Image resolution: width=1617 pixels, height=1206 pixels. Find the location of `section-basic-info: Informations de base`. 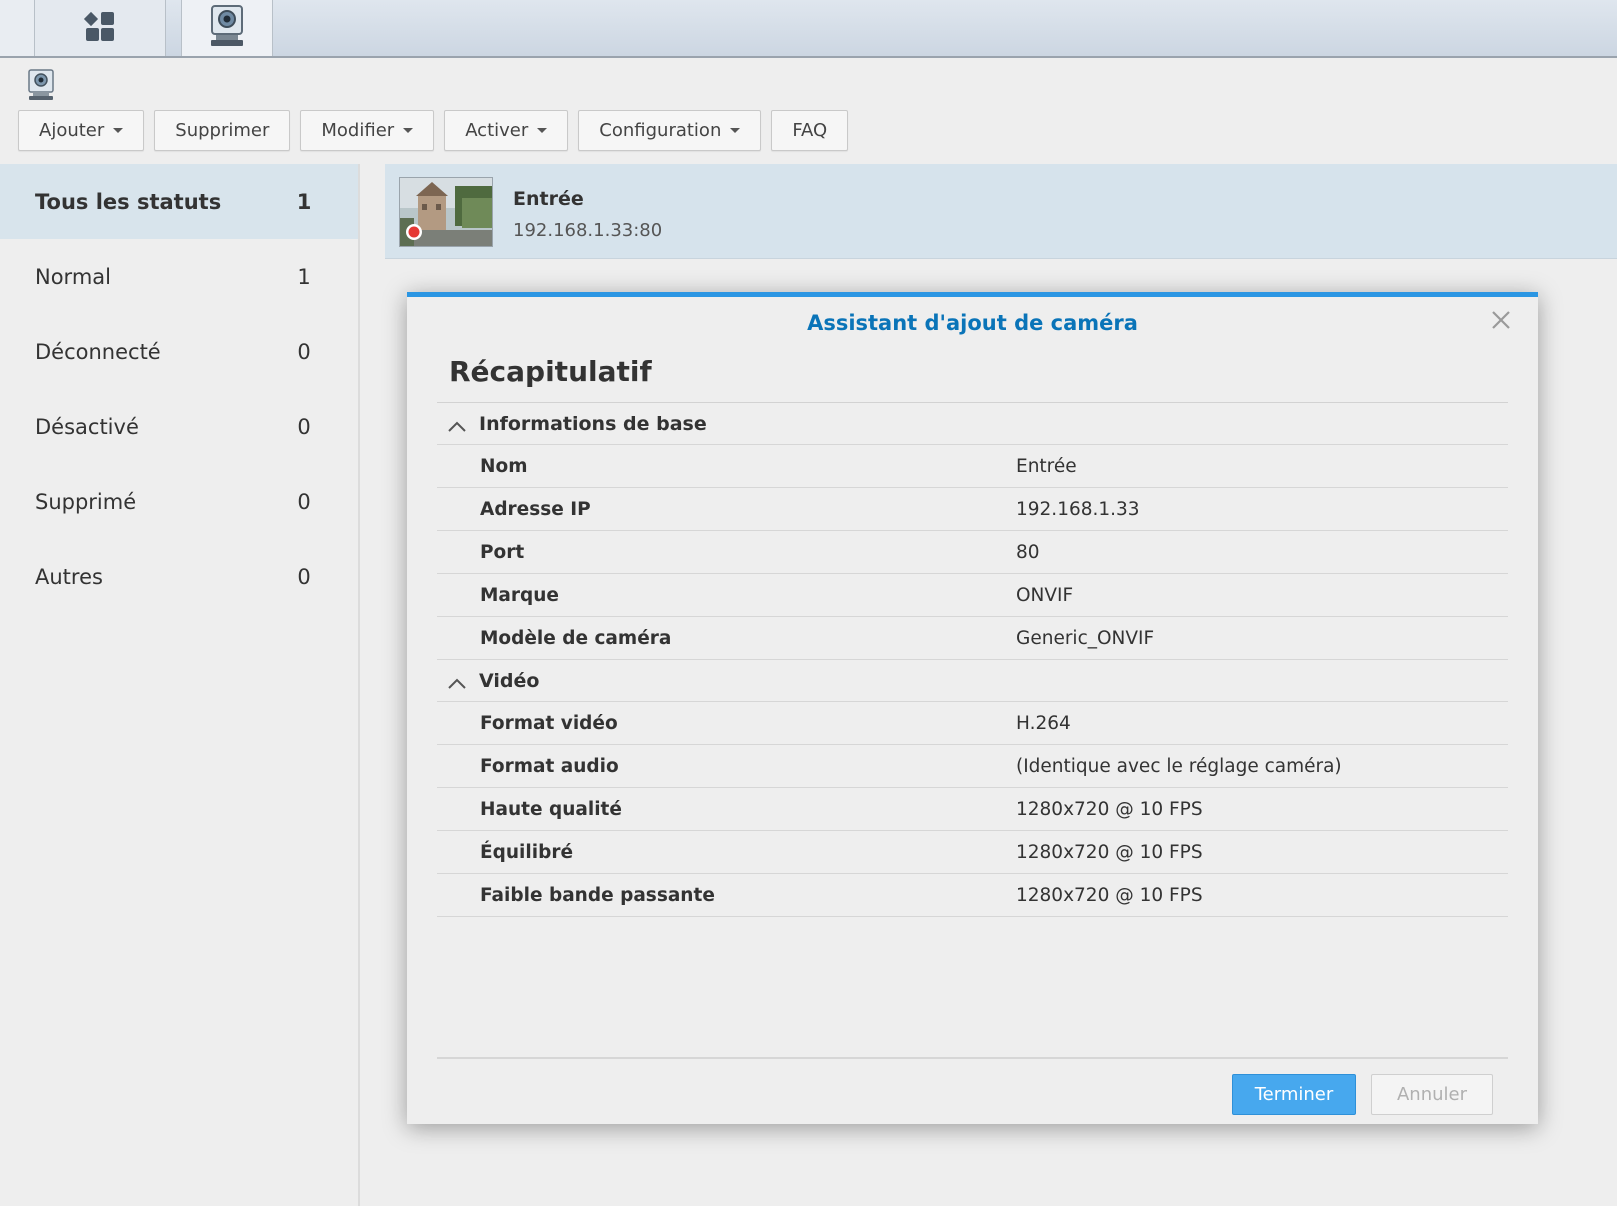

section-basic-info: Informations de base is located at coordinates (972, 424).